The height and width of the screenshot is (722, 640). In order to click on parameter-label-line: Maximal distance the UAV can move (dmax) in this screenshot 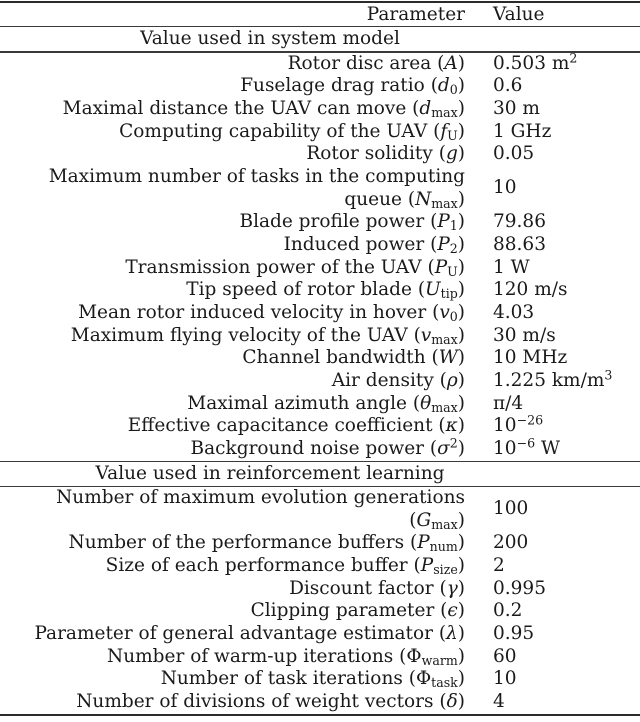, I will do `click(232, 109)`.